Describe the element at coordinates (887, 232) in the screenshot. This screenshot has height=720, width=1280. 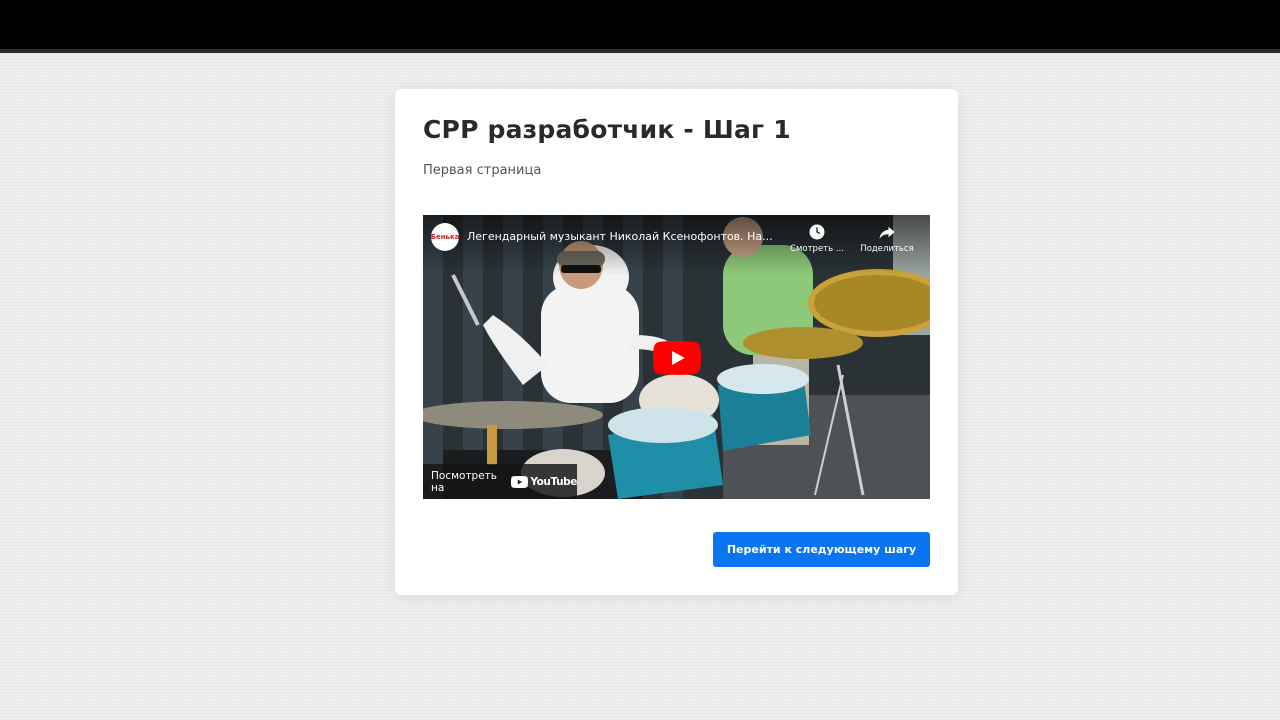
I see `share-icon` at that location.